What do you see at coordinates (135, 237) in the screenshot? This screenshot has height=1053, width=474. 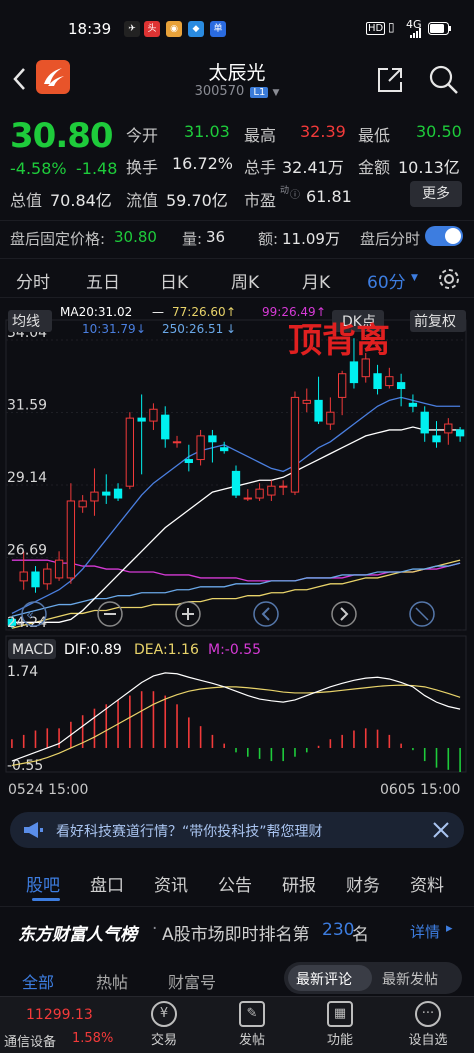 I see `after-price-value: 30.80` at bounding box center [135, 237].